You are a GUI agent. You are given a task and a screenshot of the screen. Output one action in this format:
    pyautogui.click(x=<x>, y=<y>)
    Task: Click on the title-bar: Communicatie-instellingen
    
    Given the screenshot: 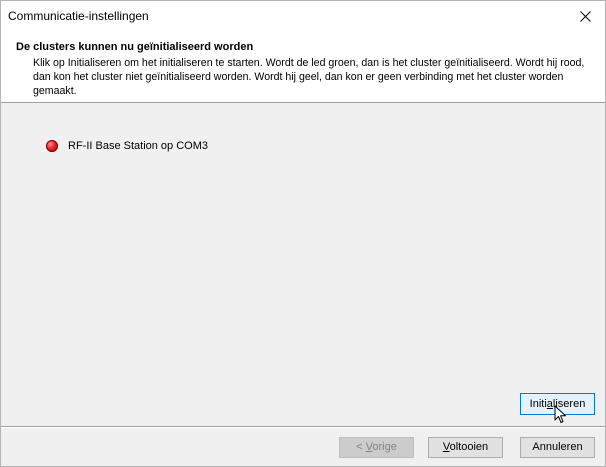 What is the action you would take?
    pyautogui.click(x=303, y=16)
    